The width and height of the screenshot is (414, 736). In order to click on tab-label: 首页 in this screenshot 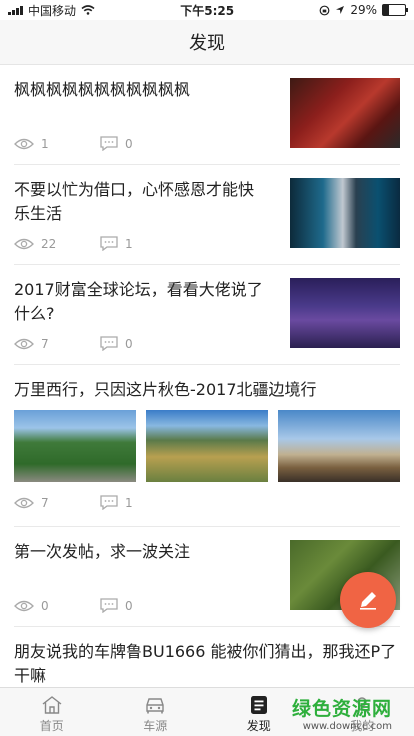, I will do `click(51, 726)`.